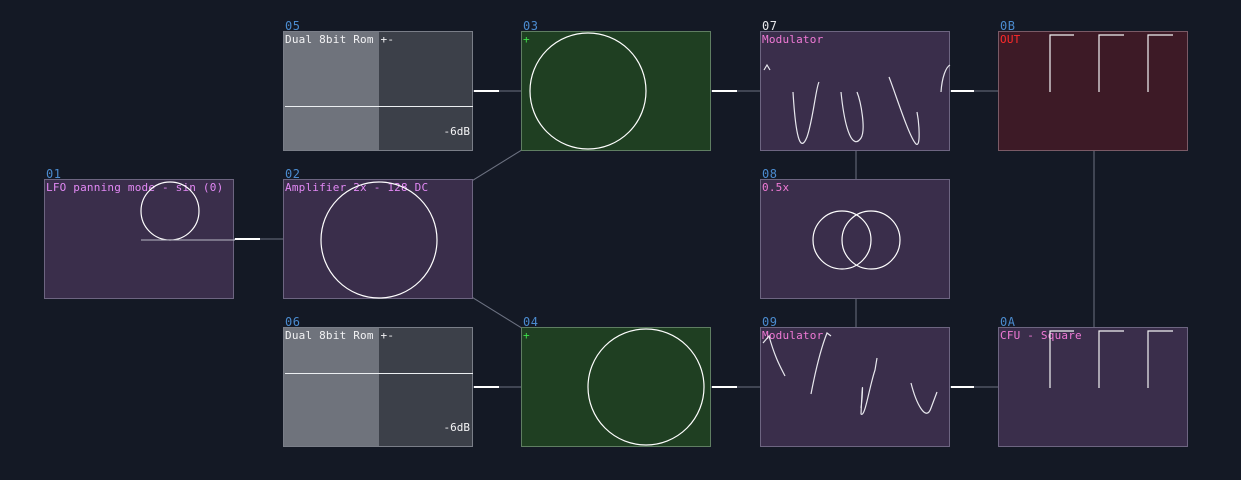 The width and height of the screenshot is (1241, 480). I want to click on node-03-add: +, so click(616, 91).